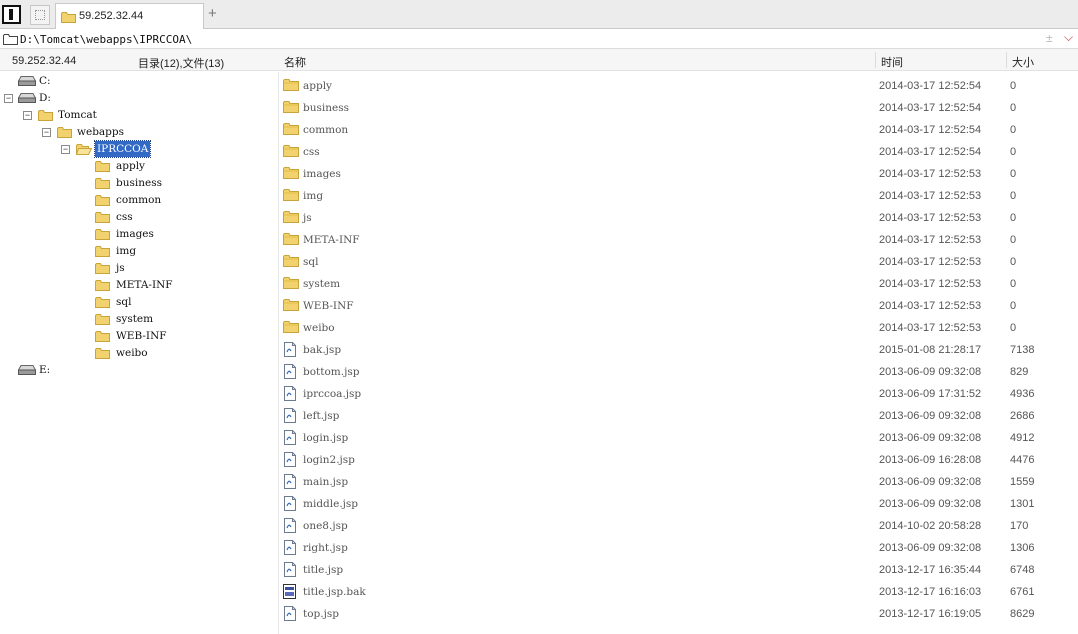 The height and width of the screenshot is (634, 1078). What do you see at coordinates (1049, 38) in the screenshot?
I see `expand-icon: ±` at bounding box center [1049, 38].